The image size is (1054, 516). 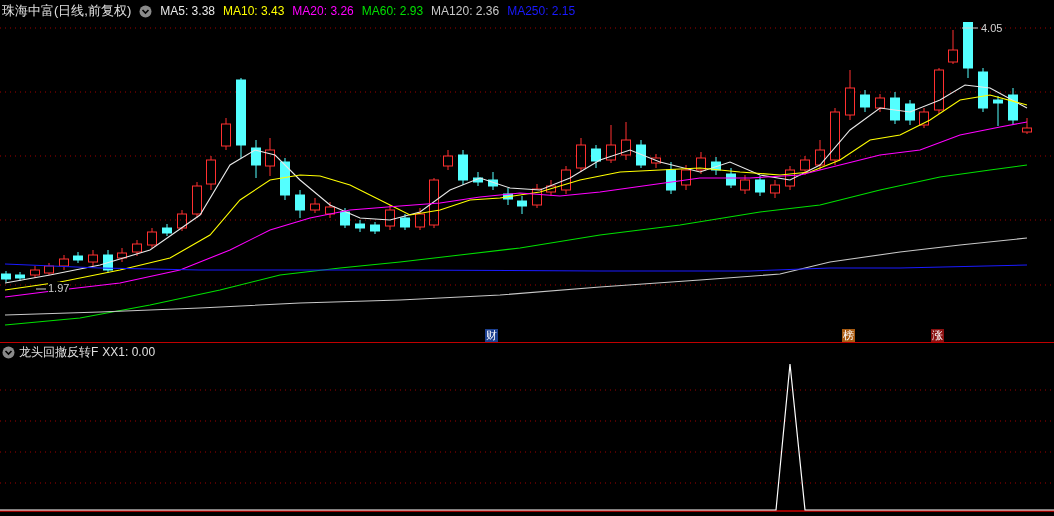 I want to click on event-marker: 财, so click(x=491, y=335).